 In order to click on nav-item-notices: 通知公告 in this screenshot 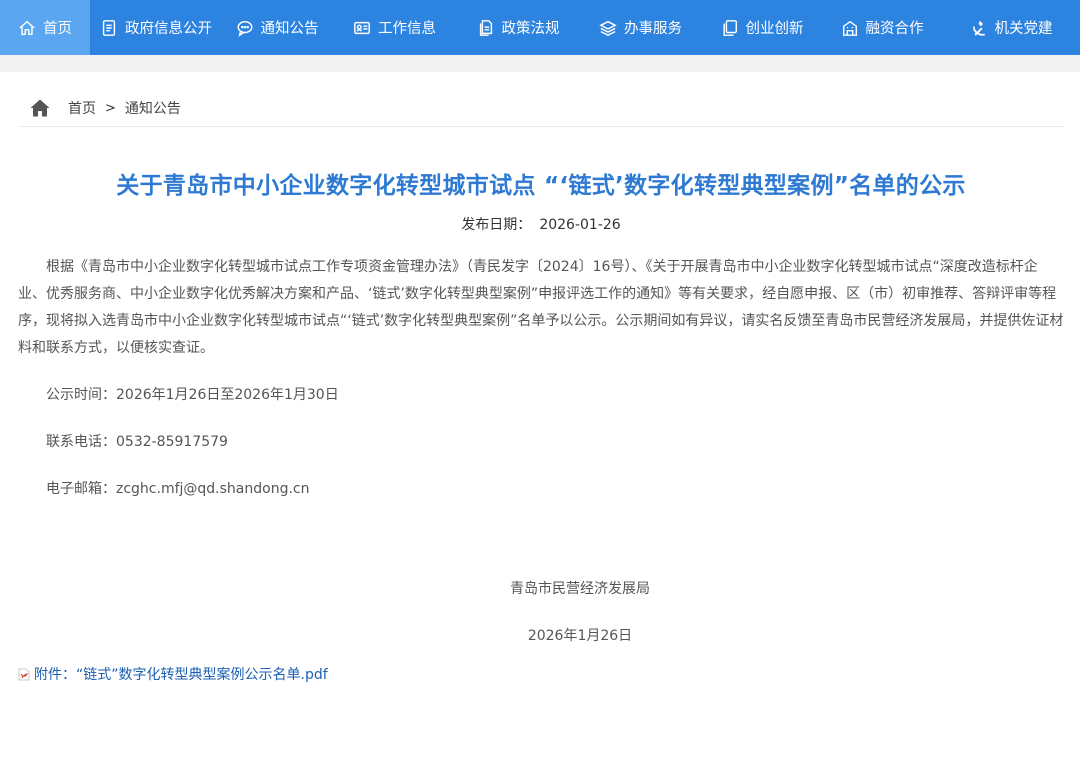, I will do `click(277, 27)`.